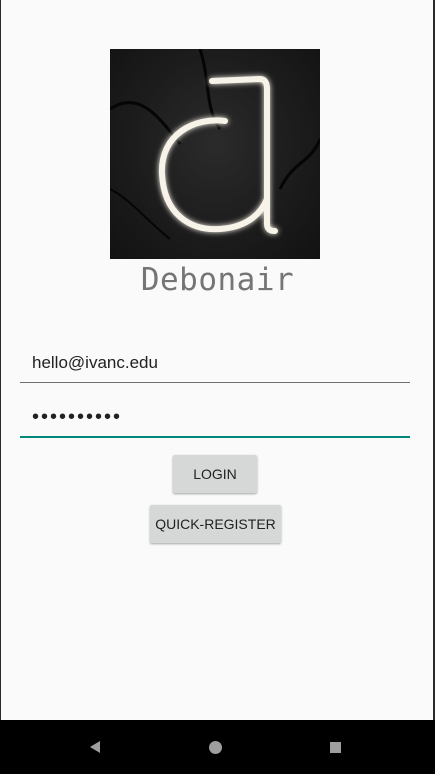 The image size is (435, 774). I want to click on app-title: Debonair, so click(217, 280).